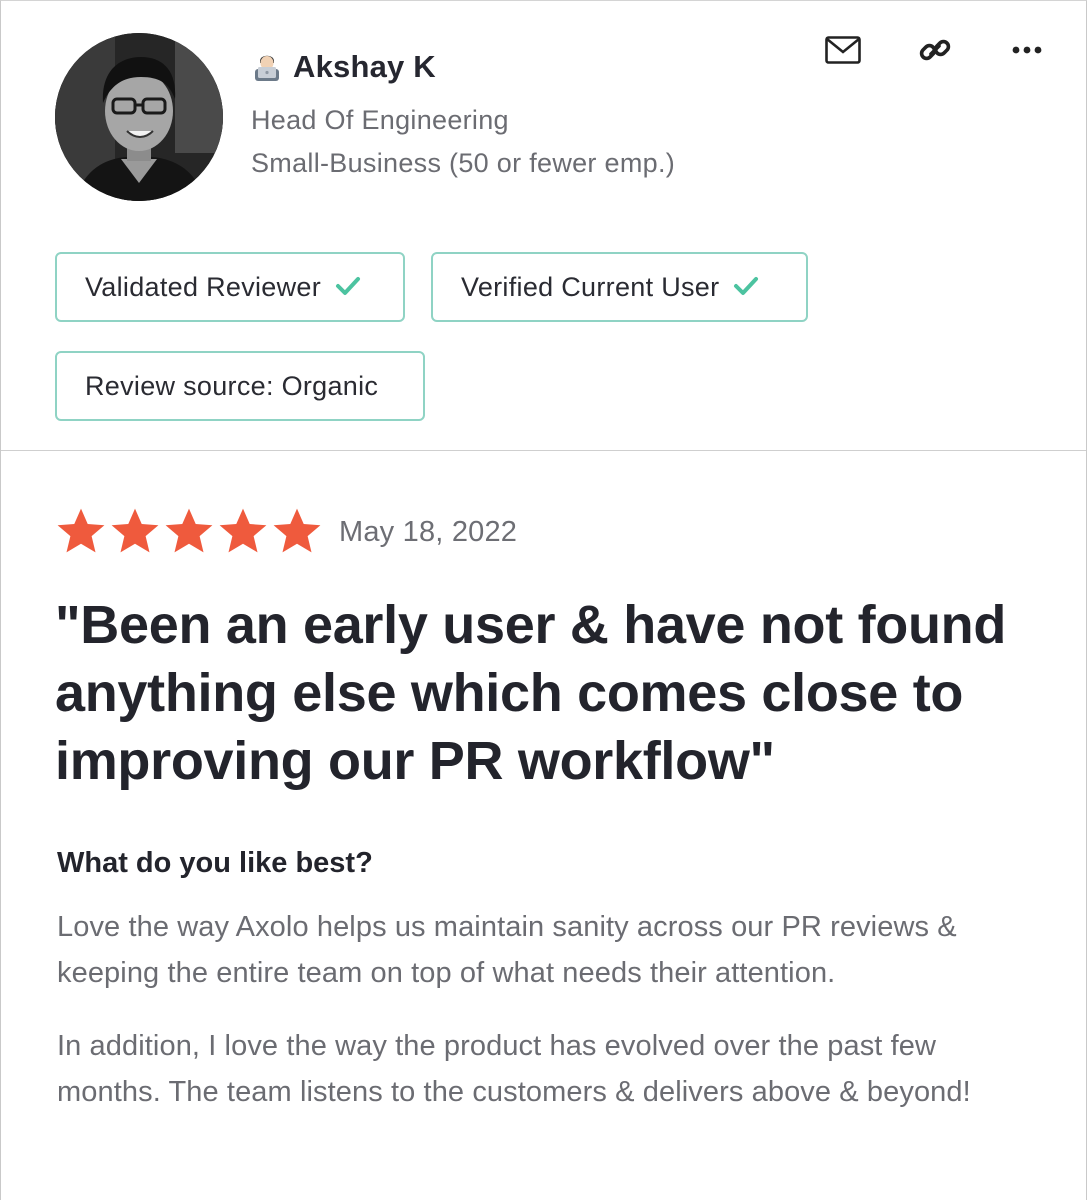 This screenshot has width=1089, height=1200. What do you see at coordinates (428, 531) in the screenshot?
I see `review-date: May 18, 2022` at bounding box center [428, 531].